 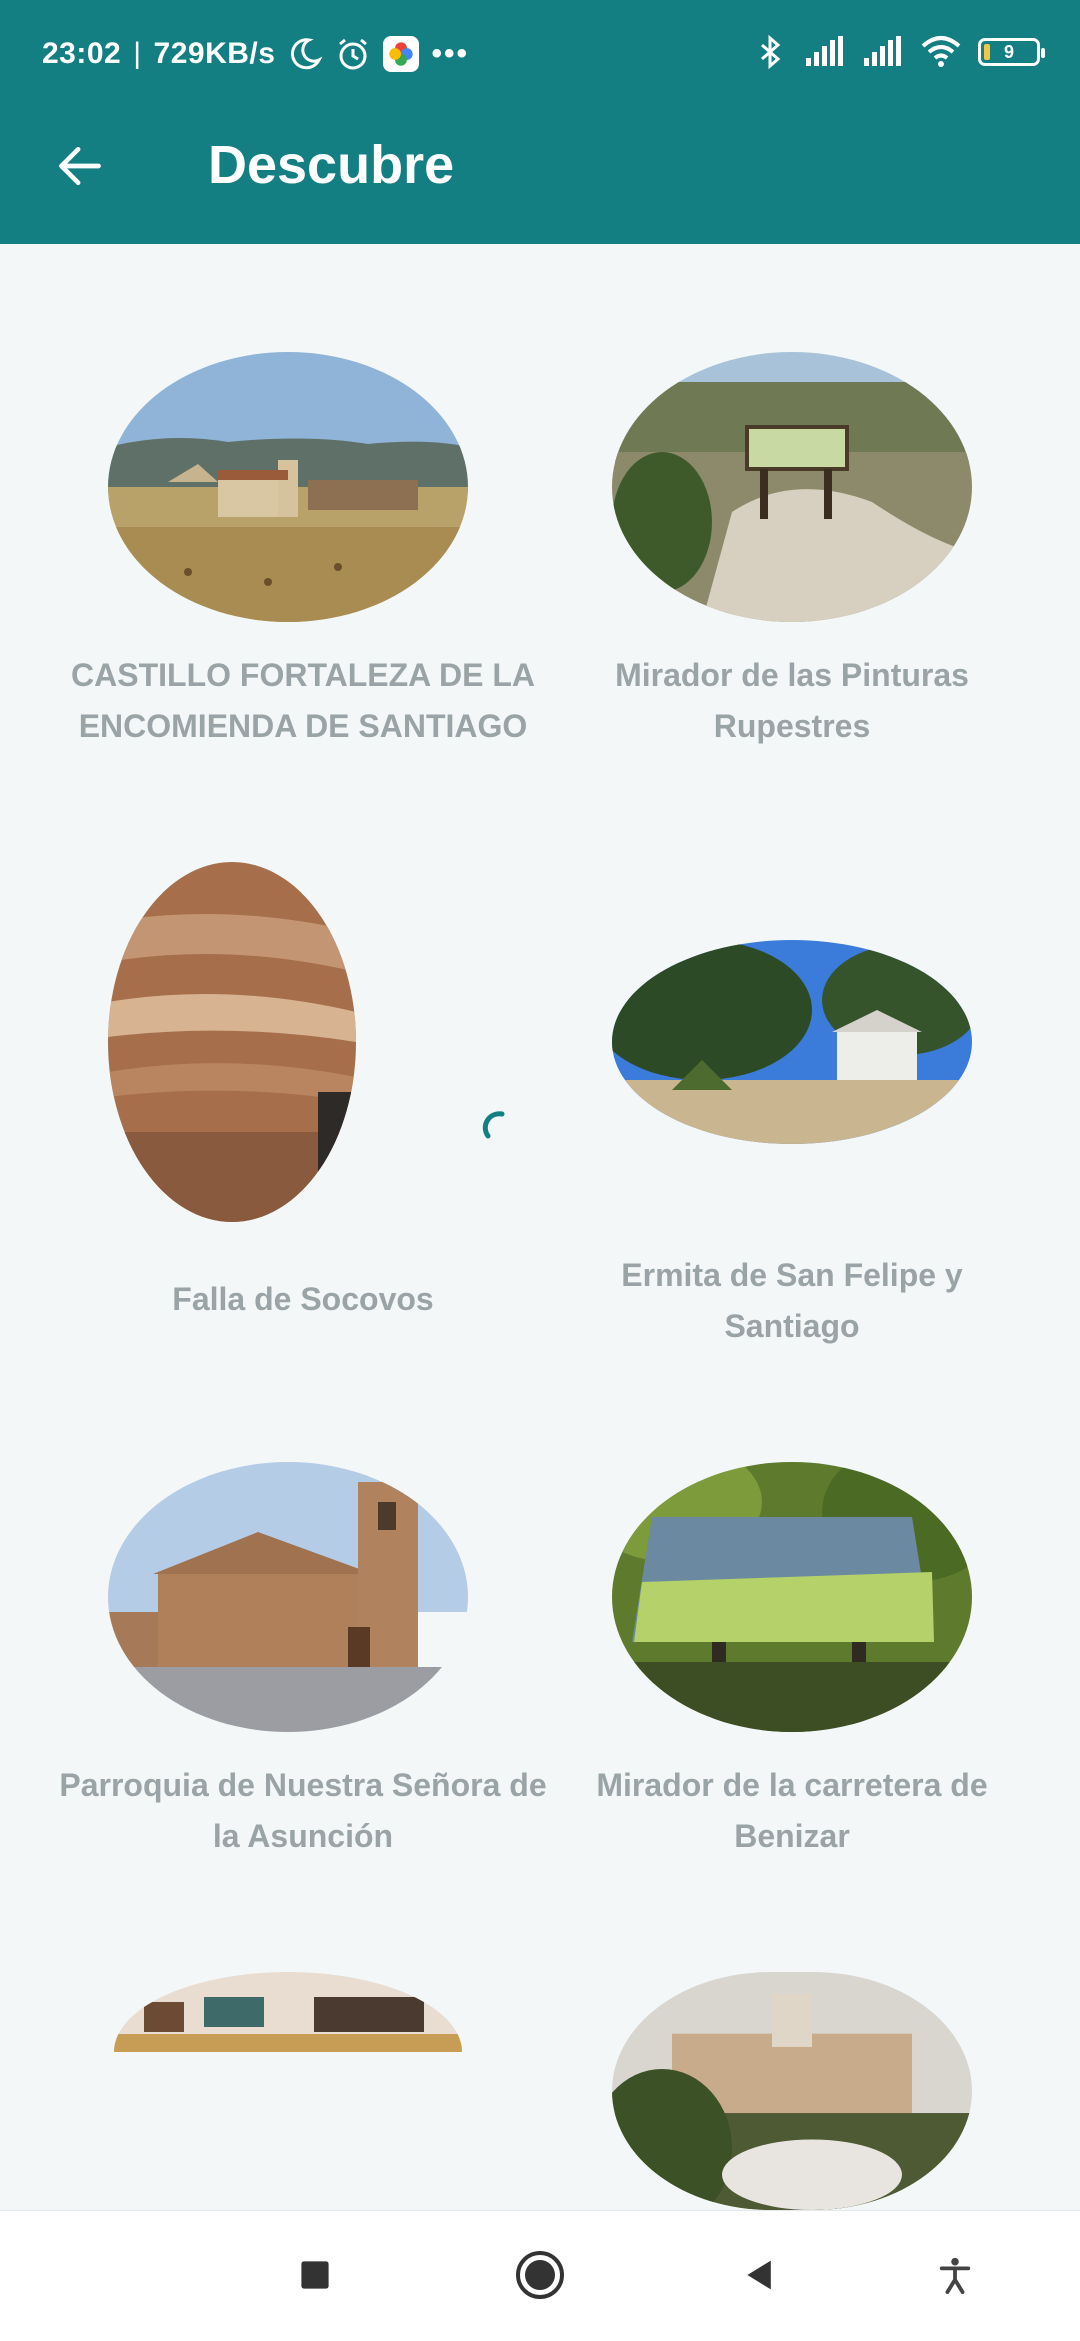 What do you see at coordinates (941, 52) in the screenshot?
I see `wifi-icon` at bounding box center [941, 52].